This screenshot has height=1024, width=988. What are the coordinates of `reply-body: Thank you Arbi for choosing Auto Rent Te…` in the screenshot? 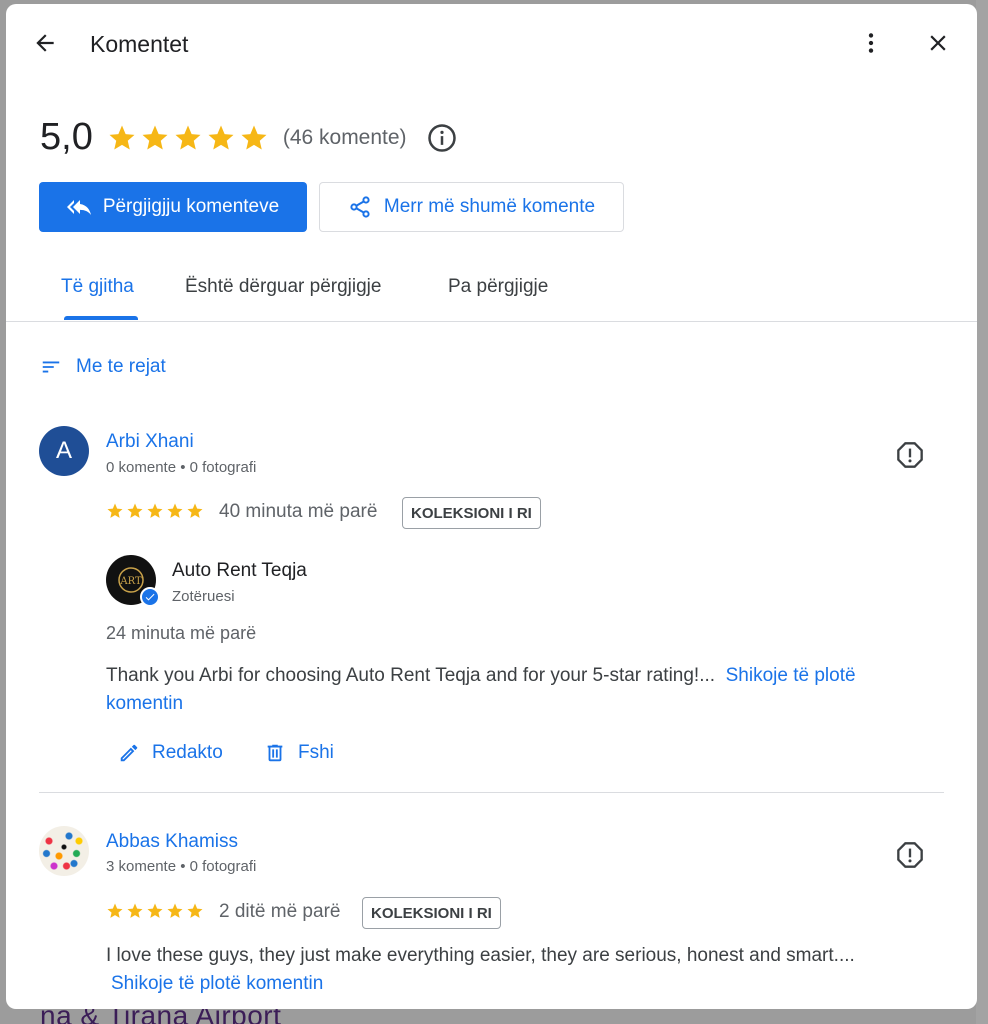 It's located at (411, 675).